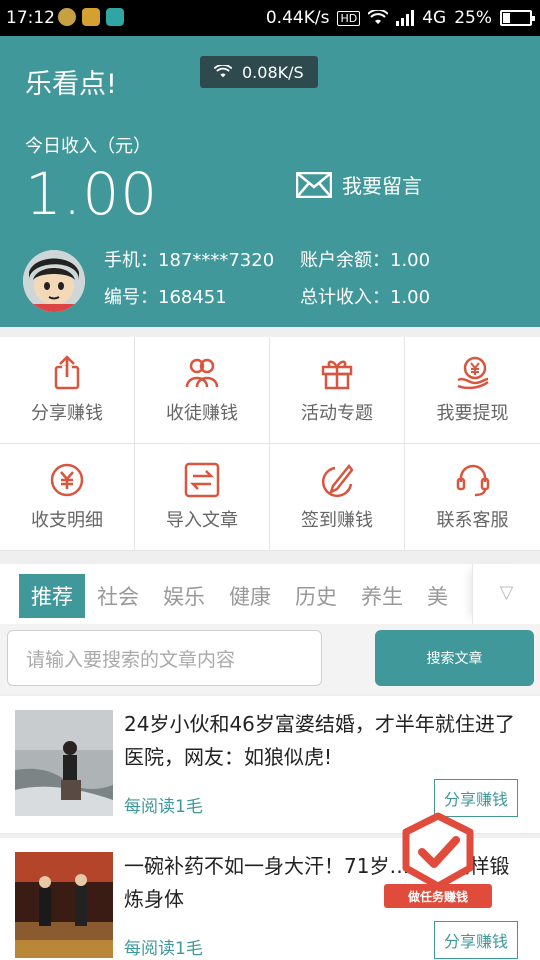 This screenshot has width=540, height=960. What do you see at coordinates (382, 186) in the screenshot?
I see `leave-message-label: 我要留言` at bounding box center [382, 186].